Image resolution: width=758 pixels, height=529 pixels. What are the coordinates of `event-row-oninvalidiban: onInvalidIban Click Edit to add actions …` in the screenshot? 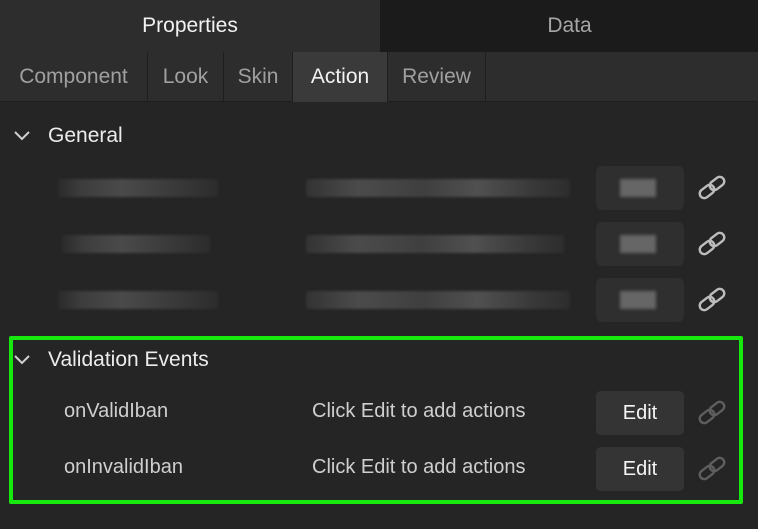 It's located at (379, 469).